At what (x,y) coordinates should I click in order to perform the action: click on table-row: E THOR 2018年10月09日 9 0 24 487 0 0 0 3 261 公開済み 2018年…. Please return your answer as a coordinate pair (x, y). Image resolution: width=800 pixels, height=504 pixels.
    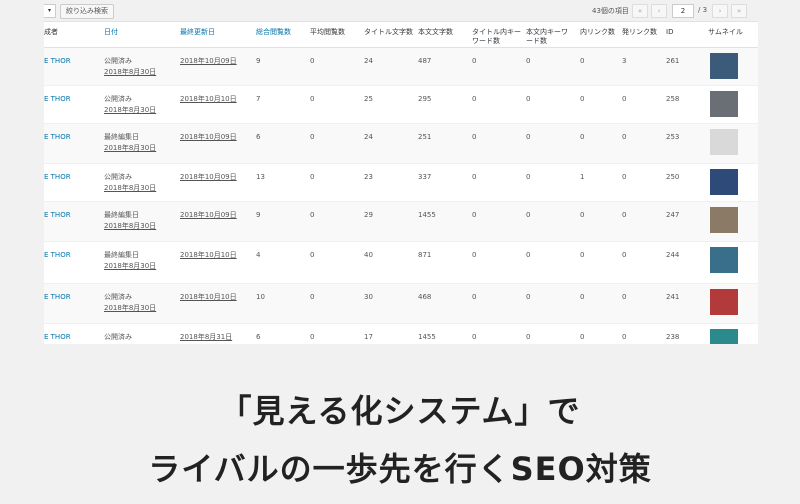
    Looking at the image, I should click on (401, 67).